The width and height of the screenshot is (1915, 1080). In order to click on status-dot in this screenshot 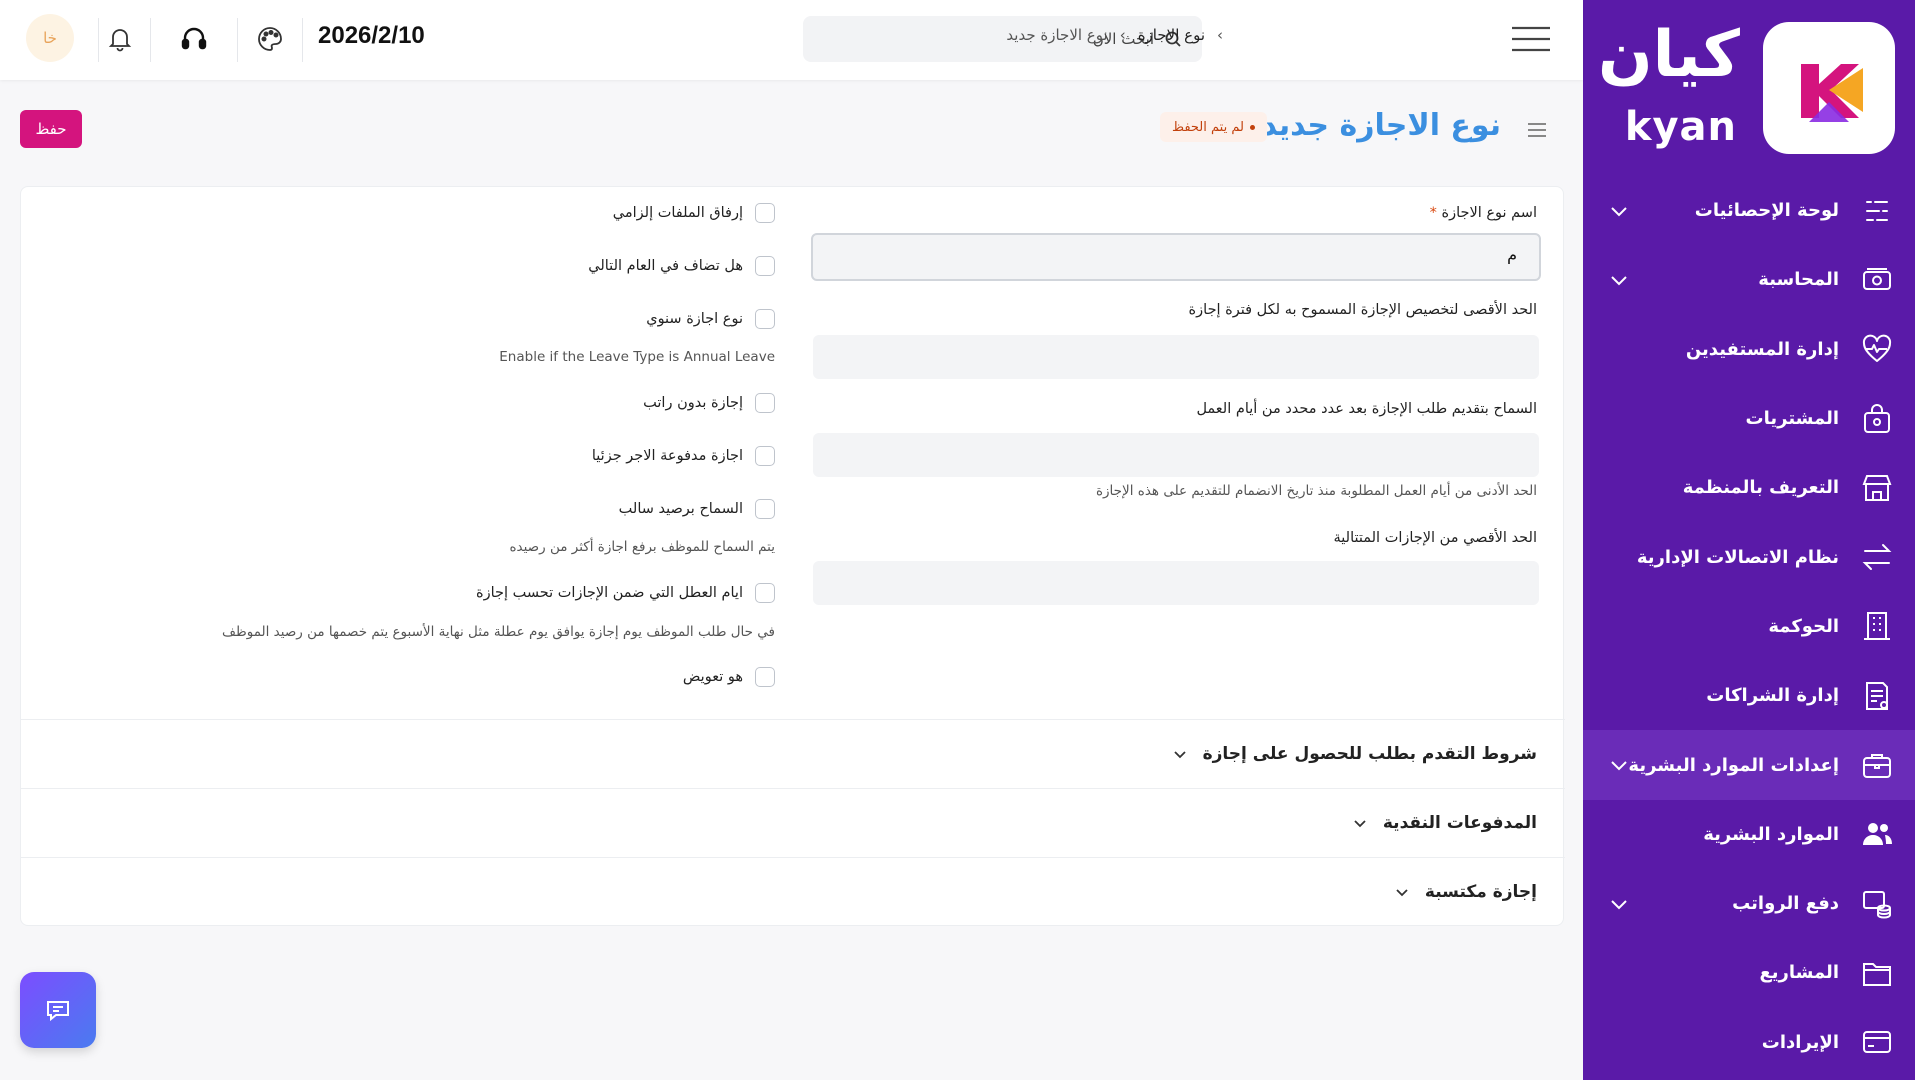, I will do `click(1252, 127)`.